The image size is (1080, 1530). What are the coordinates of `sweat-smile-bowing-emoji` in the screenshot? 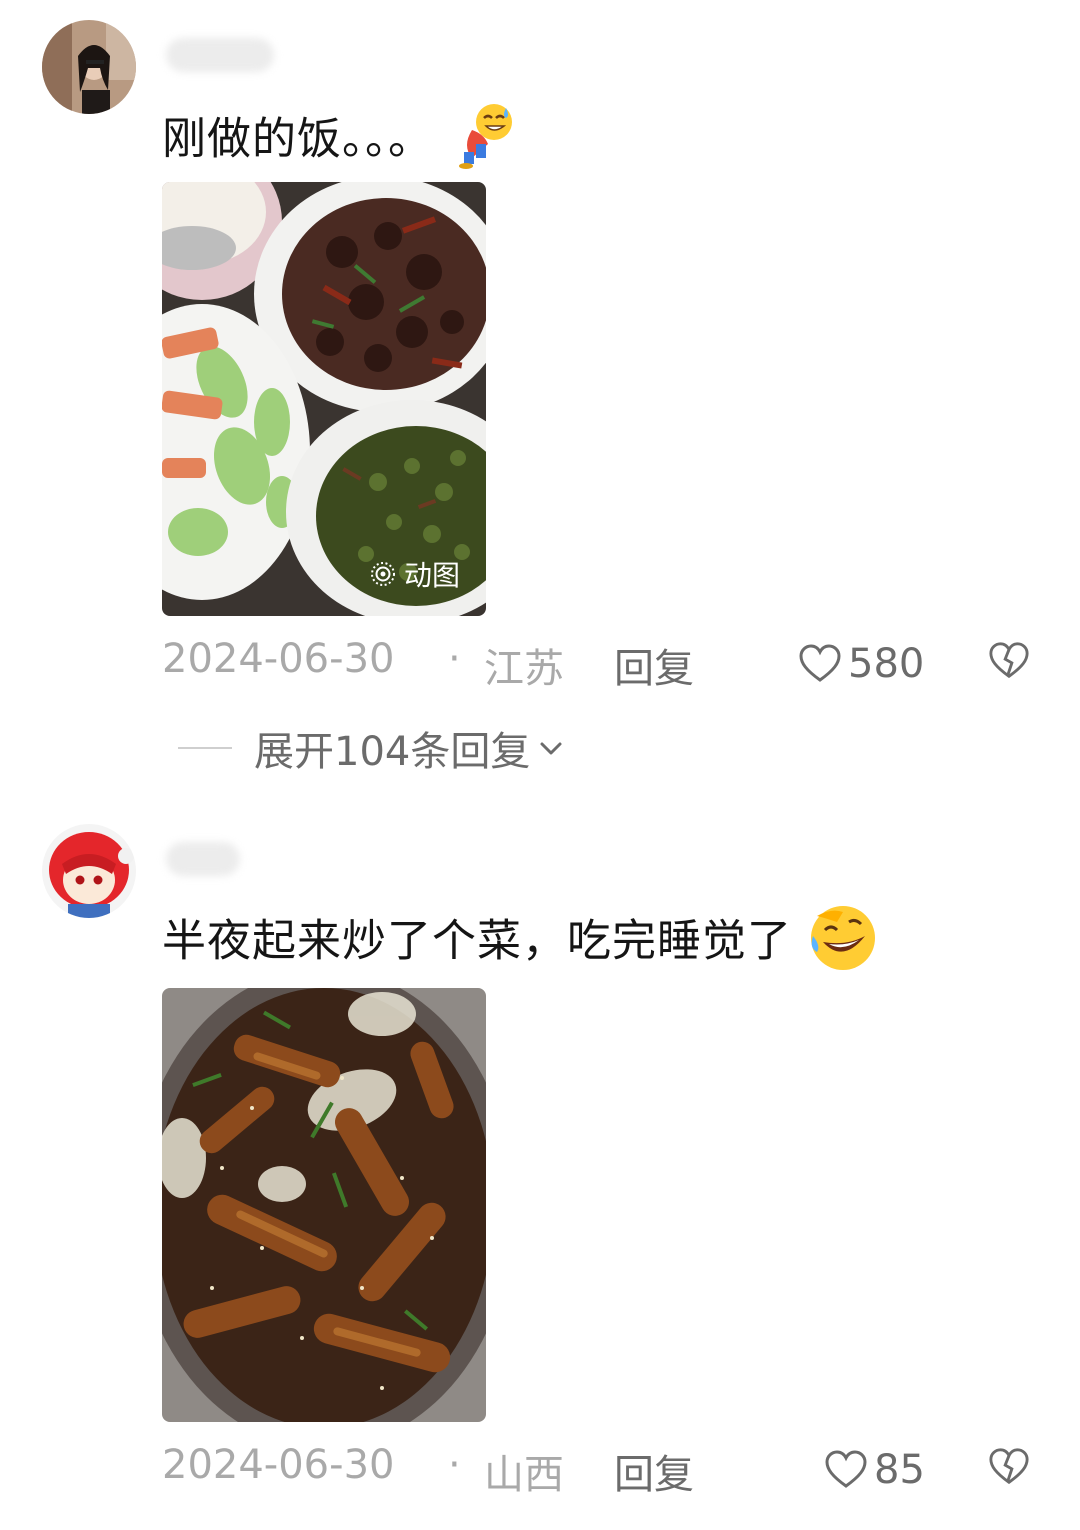 It's located at (484, 141).